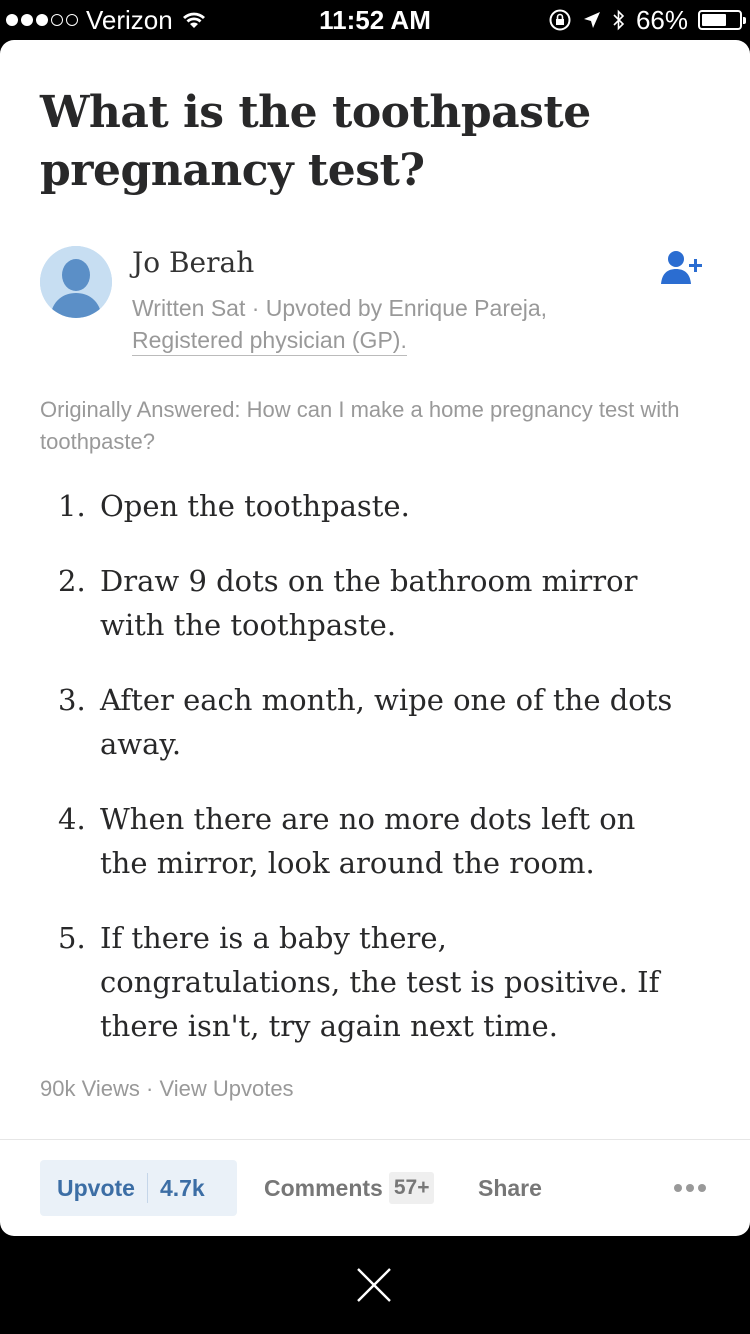 The height and width of the screenshot is (1334, 750). I want to click on more-dots-icon, so click(690, 1188).